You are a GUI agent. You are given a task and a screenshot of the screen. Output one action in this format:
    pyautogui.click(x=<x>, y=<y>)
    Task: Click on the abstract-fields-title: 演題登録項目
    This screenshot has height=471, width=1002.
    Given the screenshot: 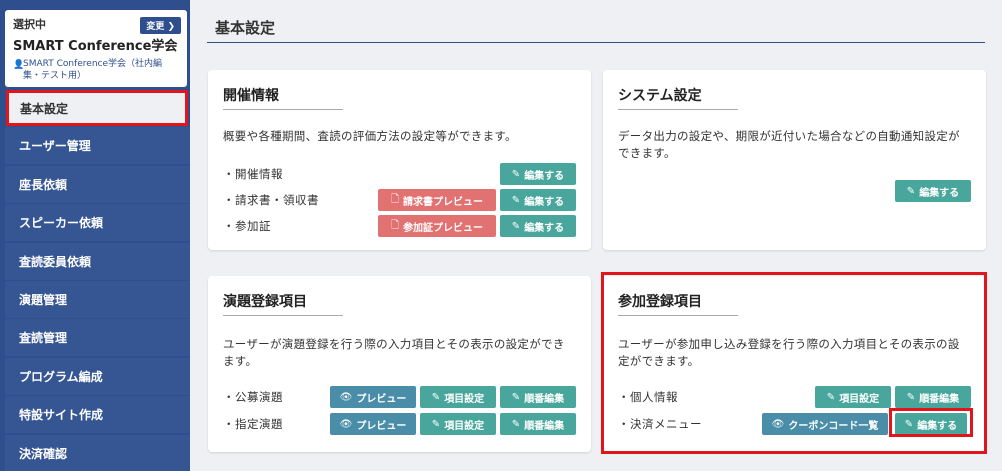 What is the action you would take?
    pyautogui.click(x=265, y=302)
    